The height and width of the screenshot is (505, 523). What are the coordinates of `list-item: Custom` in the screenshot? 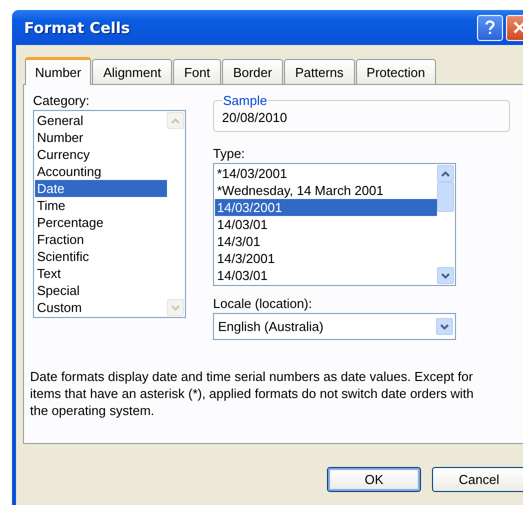 It's located at (101, 307).